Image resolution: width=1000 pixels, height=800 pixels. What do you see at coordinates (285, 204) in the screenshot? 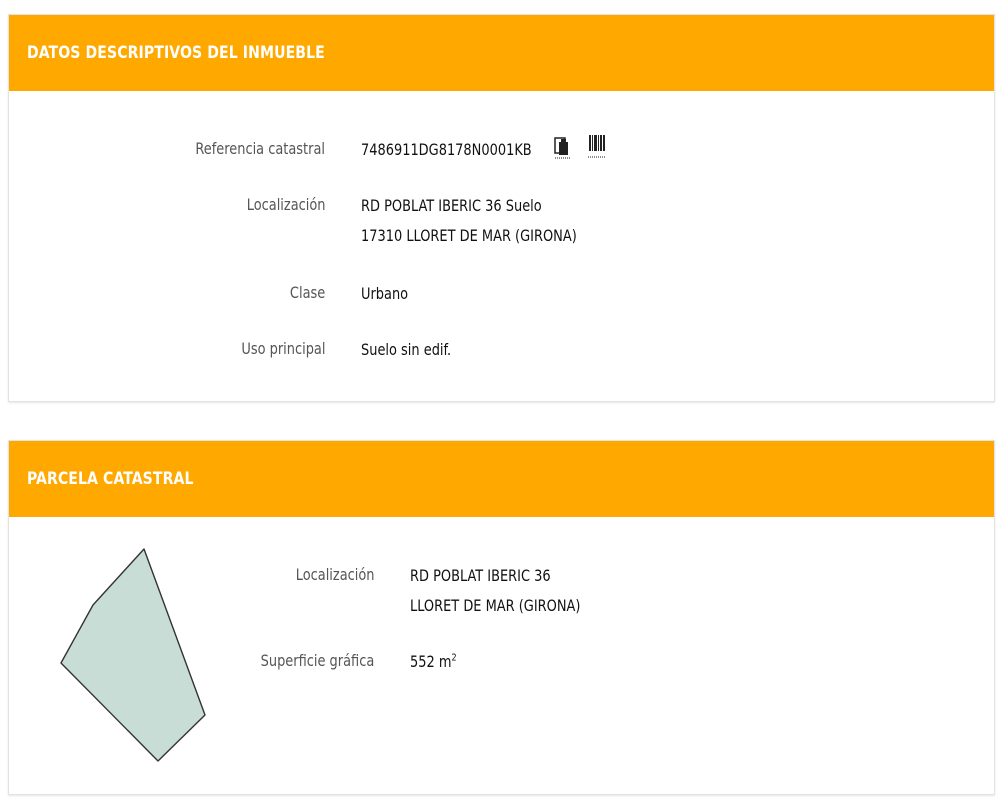
I see `localizacion-label: Localización` at bounding box center [285, 204].